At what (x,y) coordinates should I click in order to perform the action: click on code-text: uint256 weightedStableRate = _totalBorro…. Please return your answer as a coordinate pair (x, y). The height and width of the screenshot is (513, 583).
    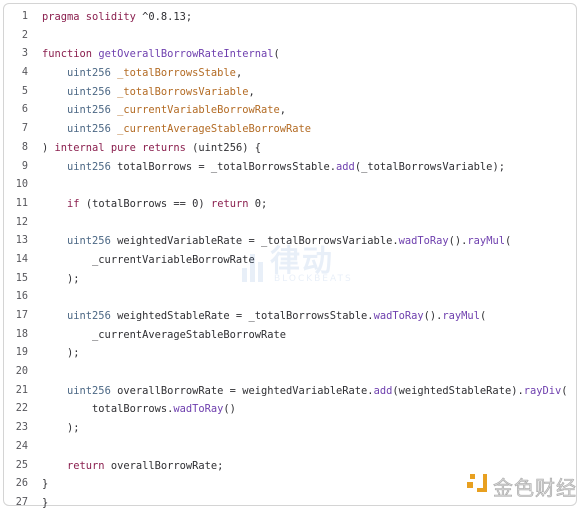
    Looking at the image, I should click on (264, 316).